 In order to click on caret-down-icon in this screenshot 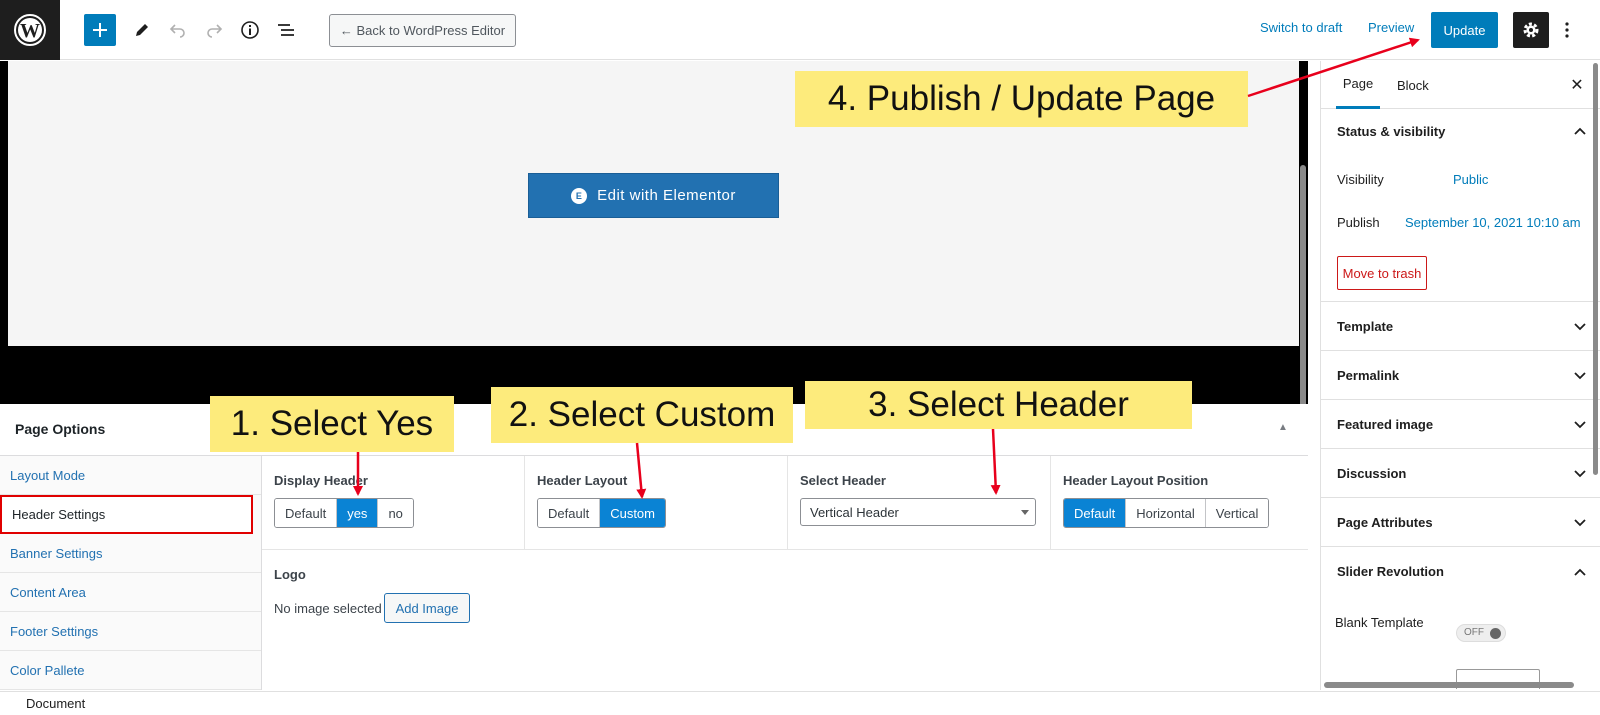, I will do `click(1025, 512)`.